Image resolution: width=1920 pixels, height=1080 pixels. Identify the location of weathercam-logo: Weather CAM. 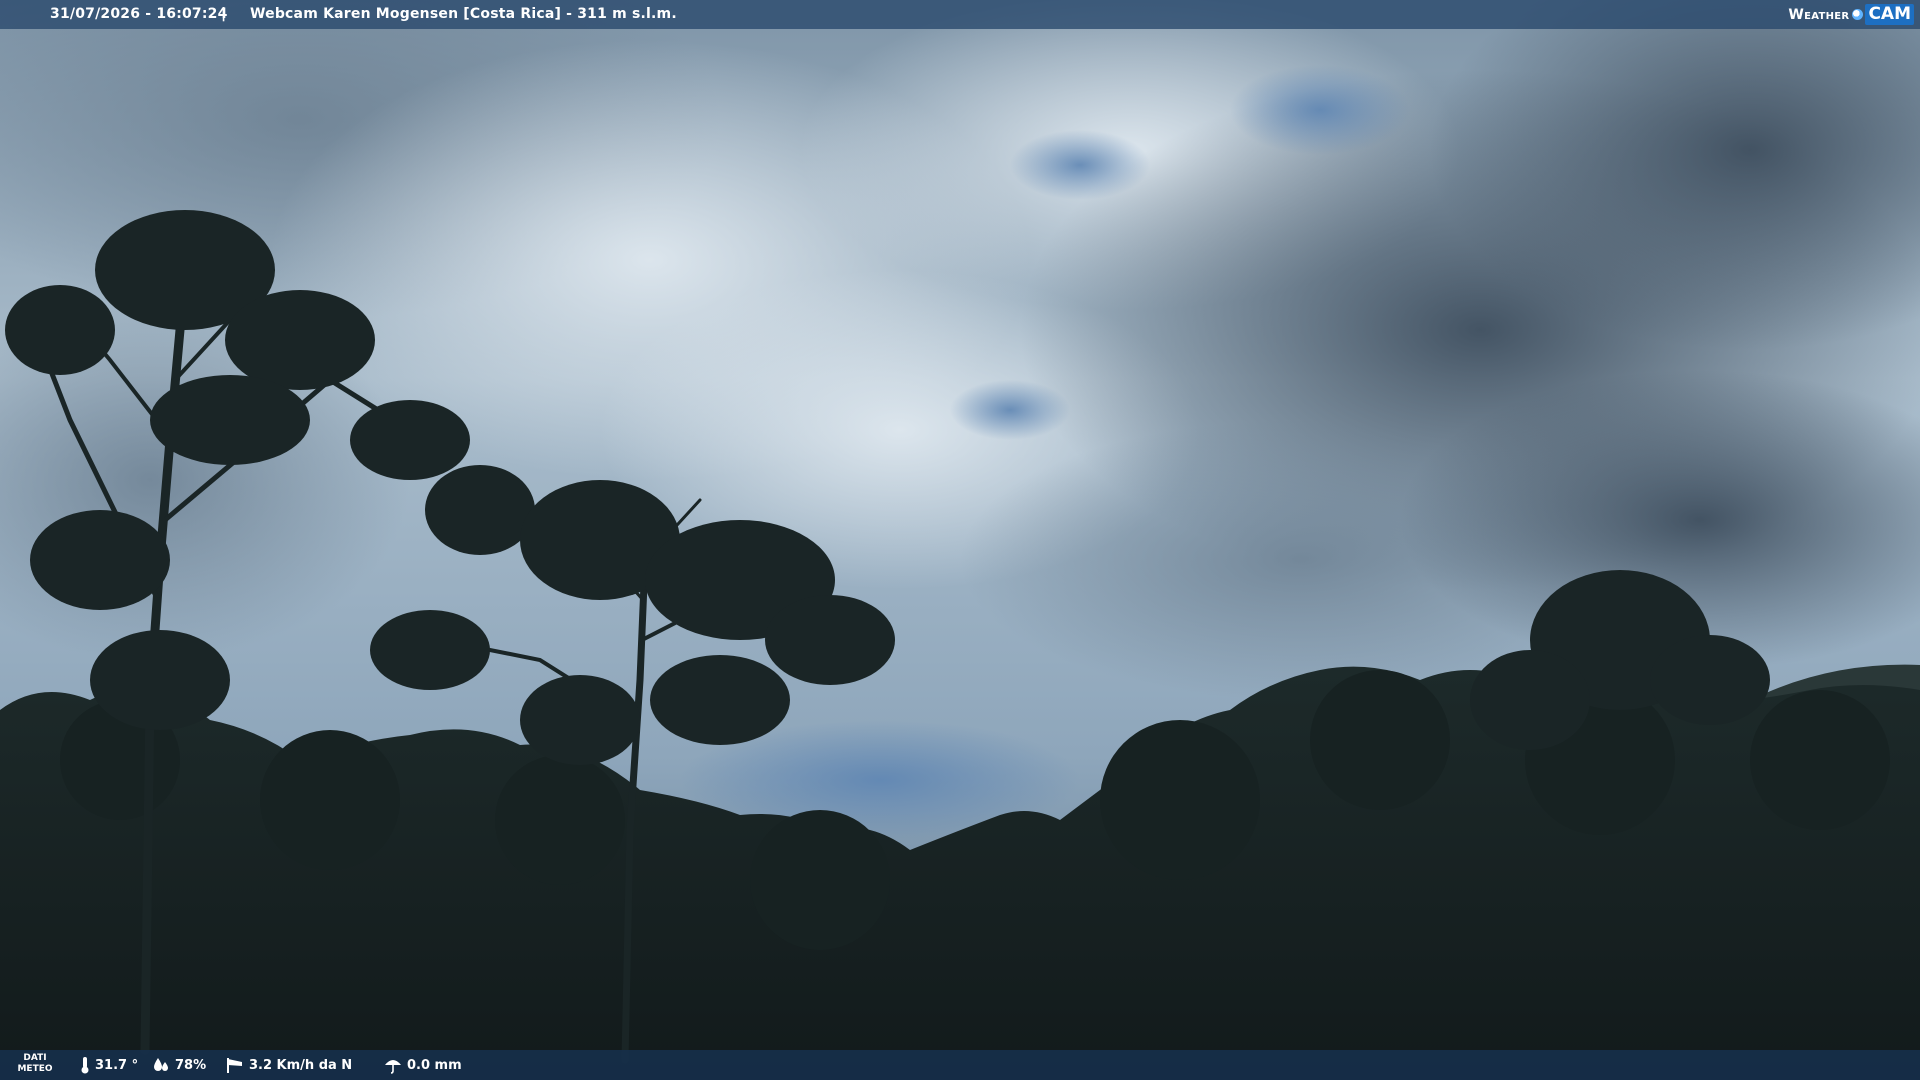
(1851, 14).